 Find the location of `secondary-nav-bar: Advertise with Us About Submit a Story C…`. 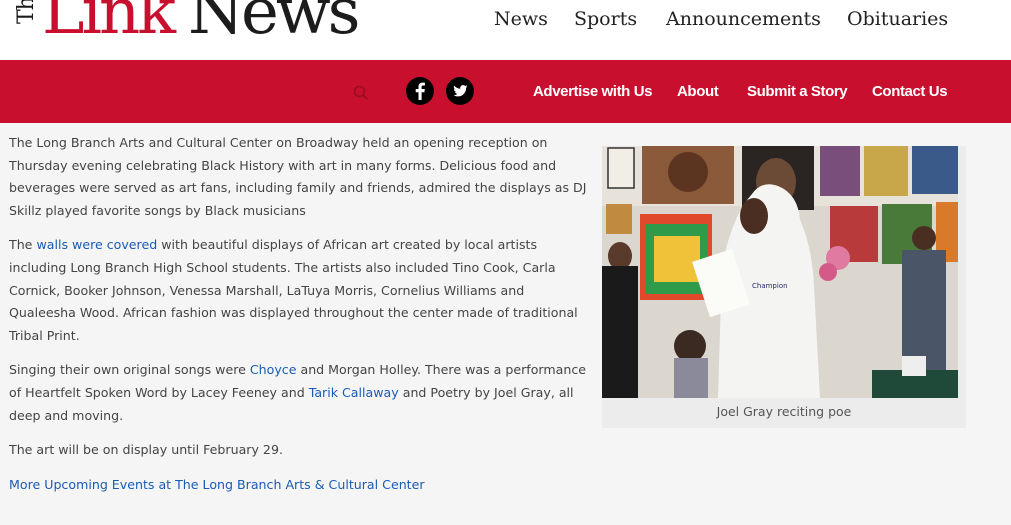

secondary-nav-bar: Advertise with Us About Submit a Story C… is located at coordinates (505, 91).